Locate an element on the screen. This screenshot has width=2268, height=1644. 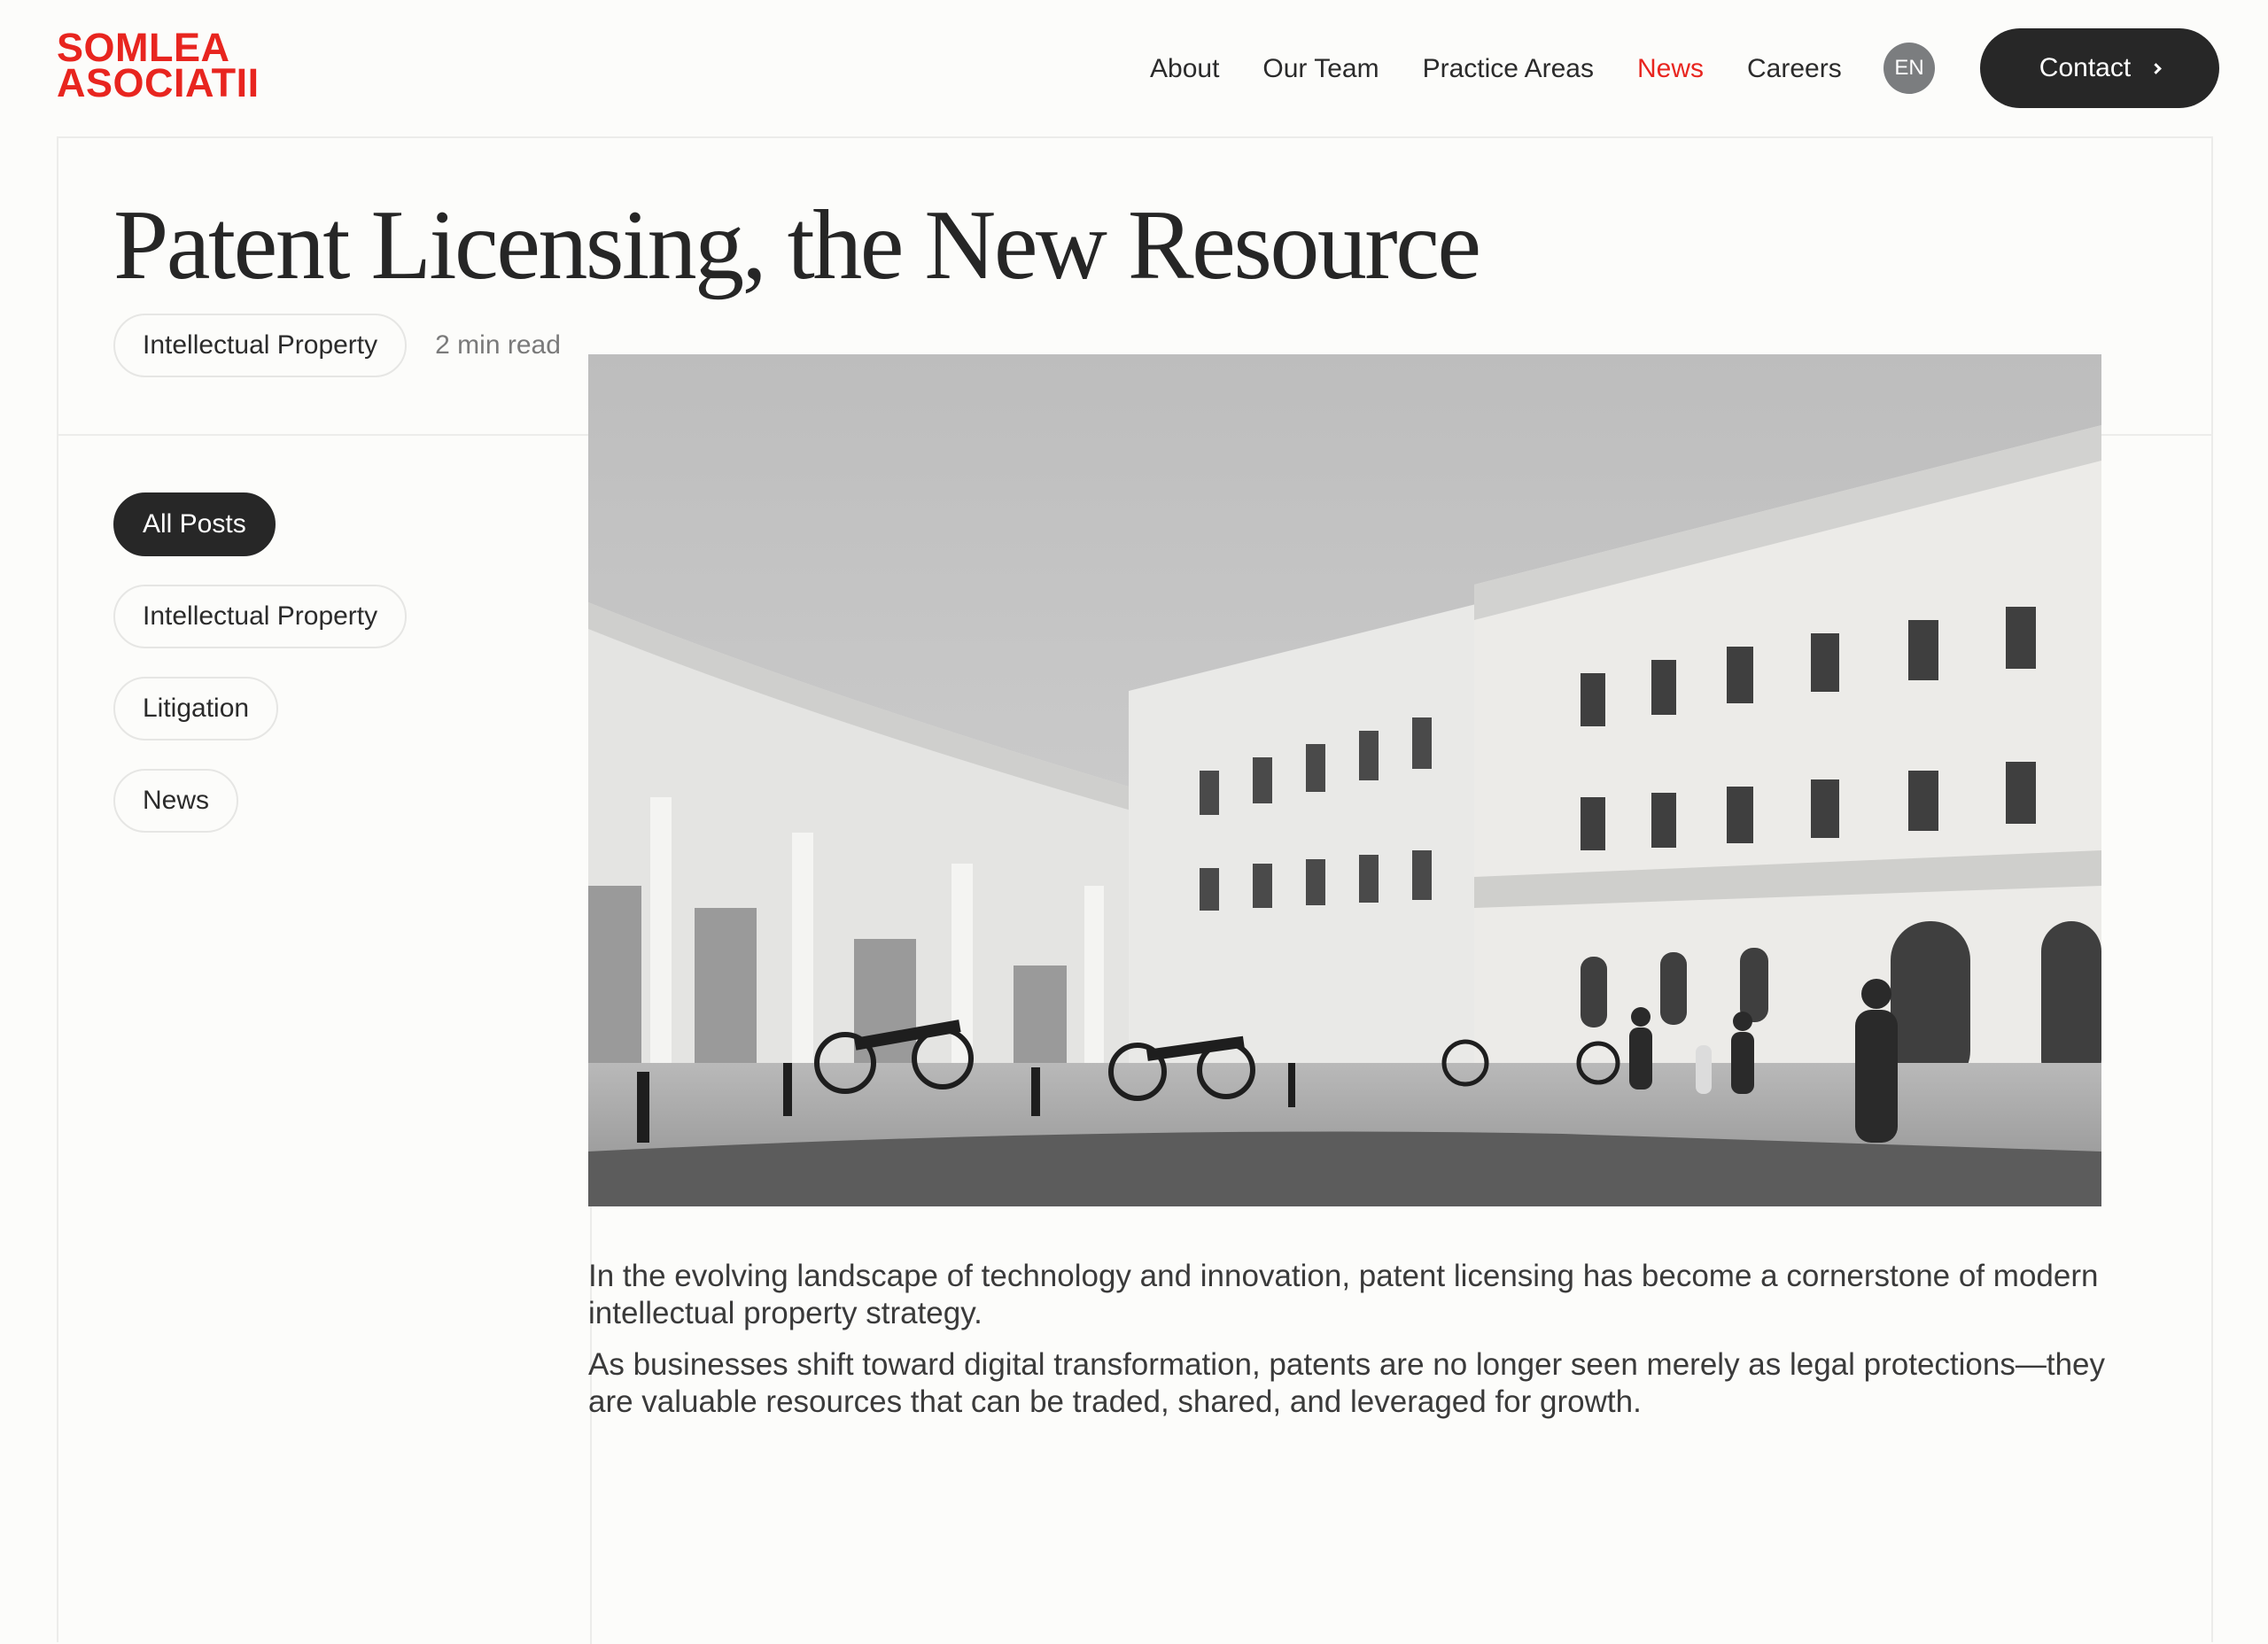
post-meta: Intellectual Property 2 min read is located at coordinates (337, 345).